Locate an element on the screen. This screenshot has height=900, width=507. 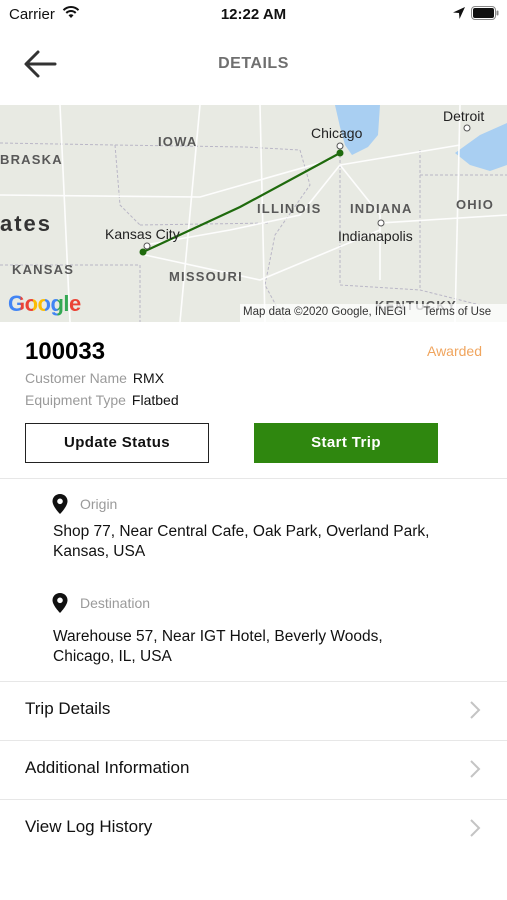
trip-details-label: Trip Details is located at coordinates (68, 708).